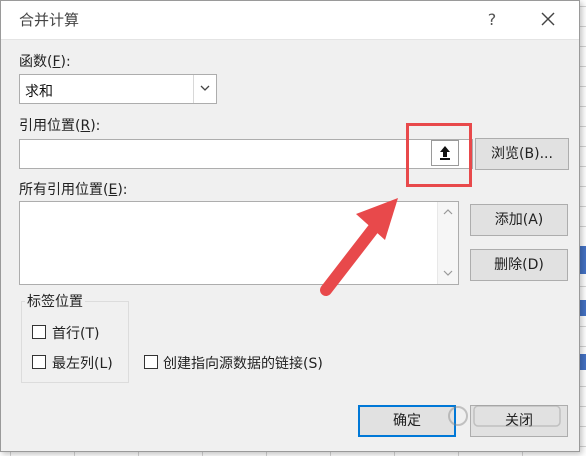 The width and height of the screenshot is (586, 456). Describe the element at coordinates (239, 243) in the screenshot. I see `all-references-list` at that location.